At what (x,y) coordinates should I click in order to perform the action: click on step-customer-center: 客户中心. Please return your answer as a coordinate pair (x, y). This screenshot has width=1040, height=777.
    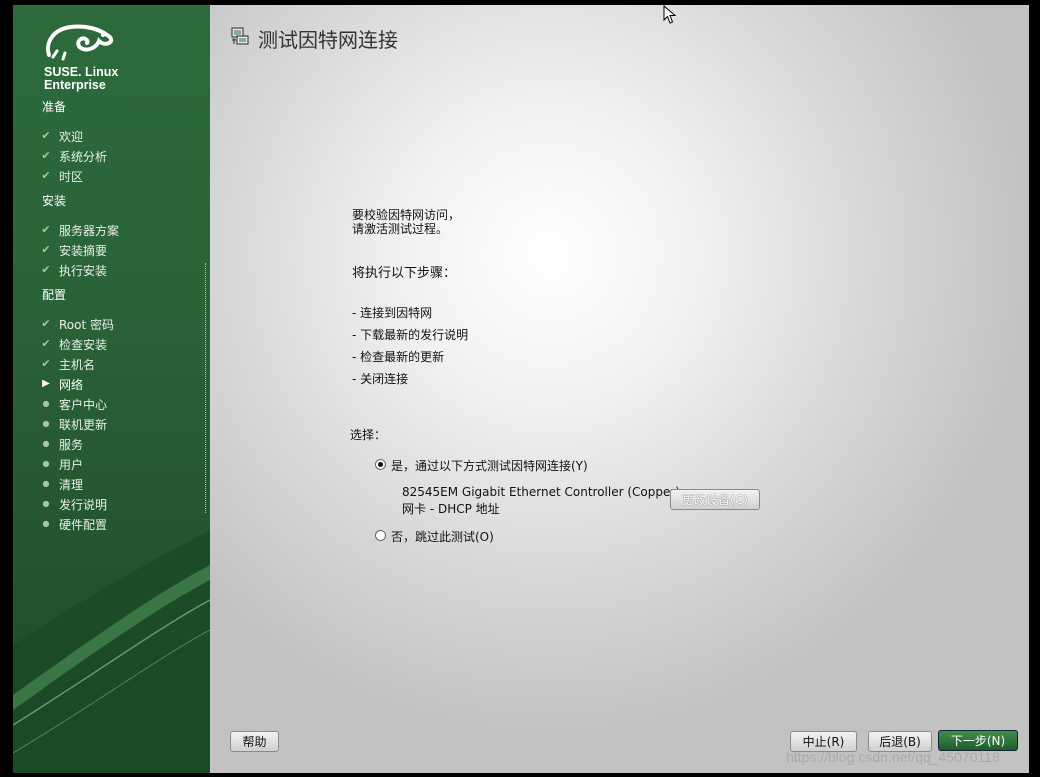
    Looking at the image, I should click on (83, 405).